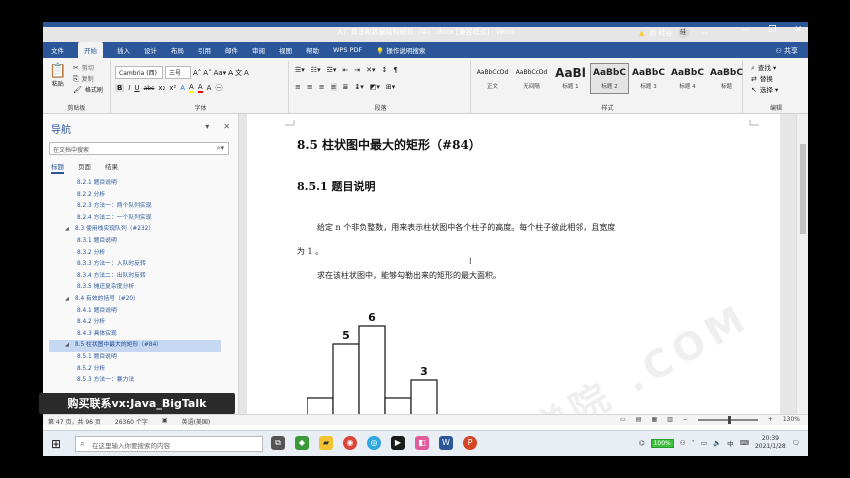 This screenshot has height=478, width=850. I want to click on restore-icon: ❐, so click(772, 30).